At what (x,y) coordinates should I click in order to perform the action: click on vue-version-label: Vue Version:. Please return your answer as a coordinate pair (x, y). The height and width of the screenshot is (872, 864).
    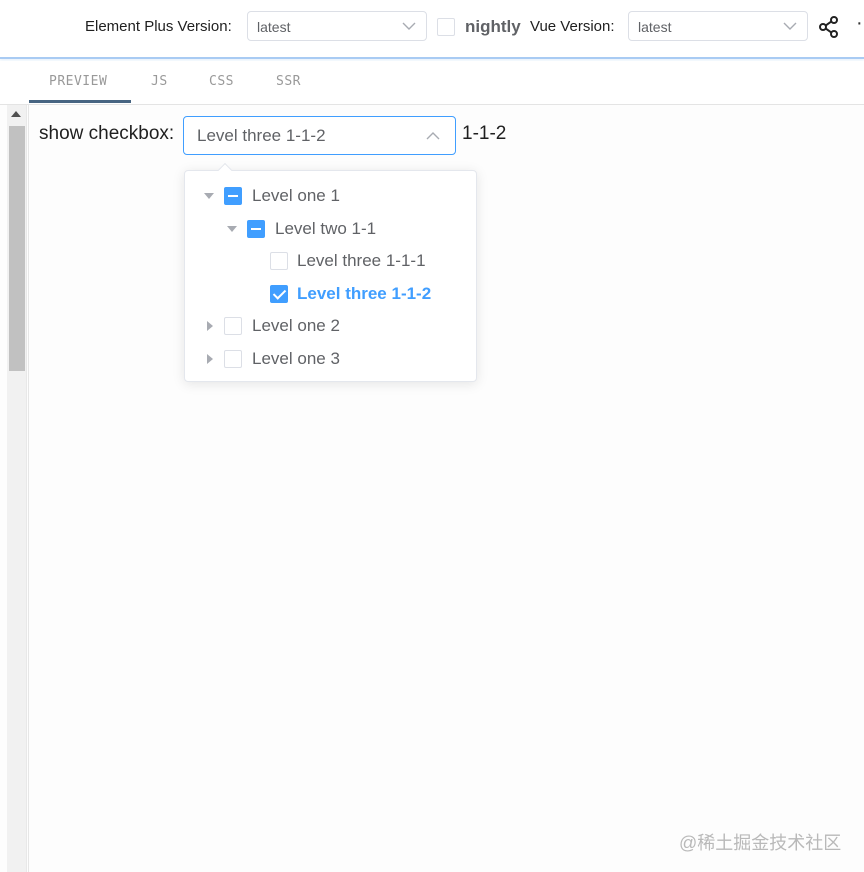
    Looking at the image, I should click on (572, 26).